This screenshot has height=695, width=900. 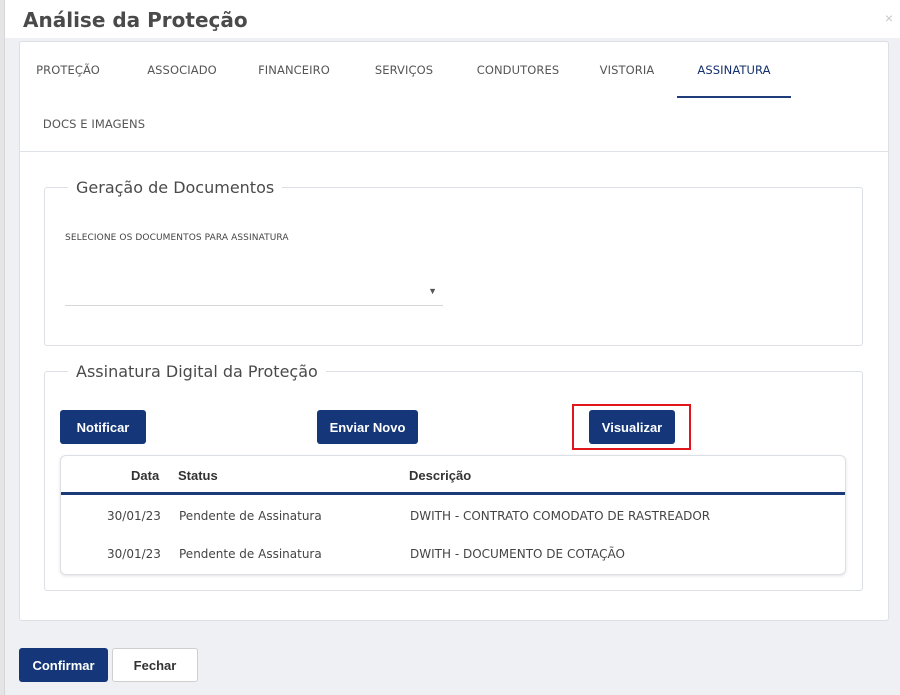 I want to click on confirm-button: Confirmar, so click(x=63, y=665).